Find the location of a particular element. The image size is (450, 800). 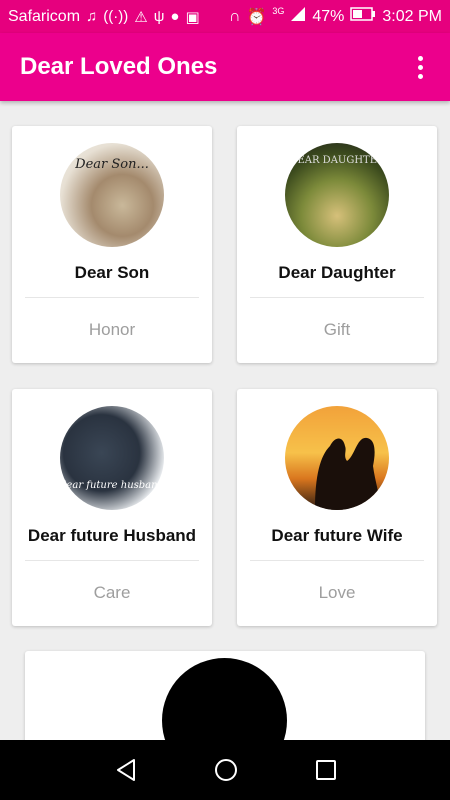

card-dear-son: Dear Son... Dear Son Honor is located at coordinates (112, 244).